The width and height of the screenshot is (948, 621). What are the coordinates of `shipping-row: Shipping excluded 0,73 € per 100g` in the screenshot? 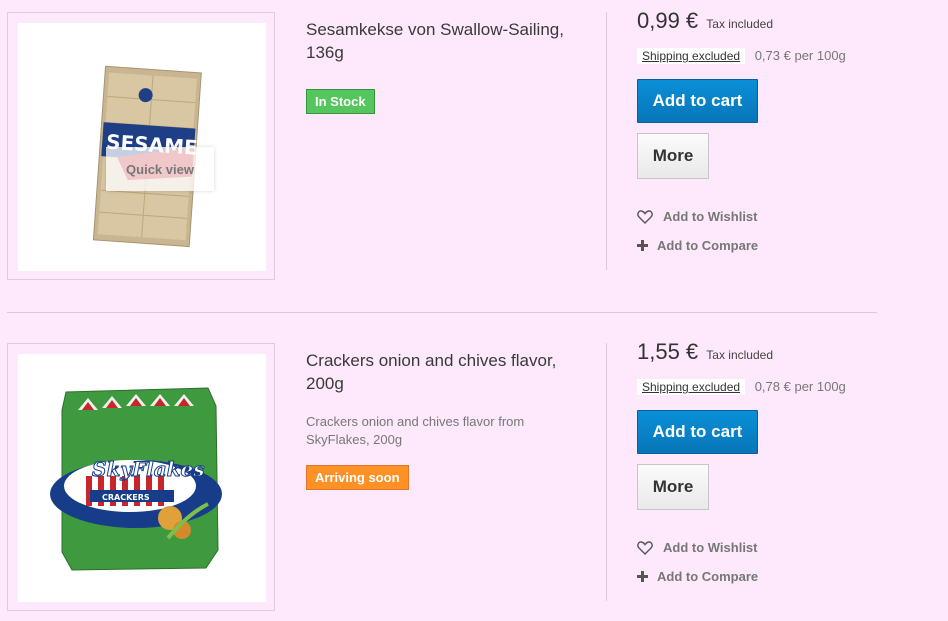 It's located at (741, 56).